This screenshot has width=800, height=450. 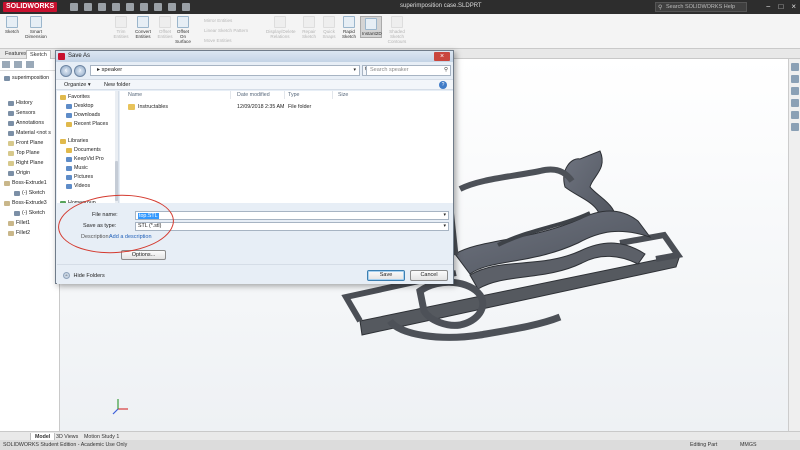 I want to click on solidworks-logo: SOLIDWORKS, so click(x=30, y=7).